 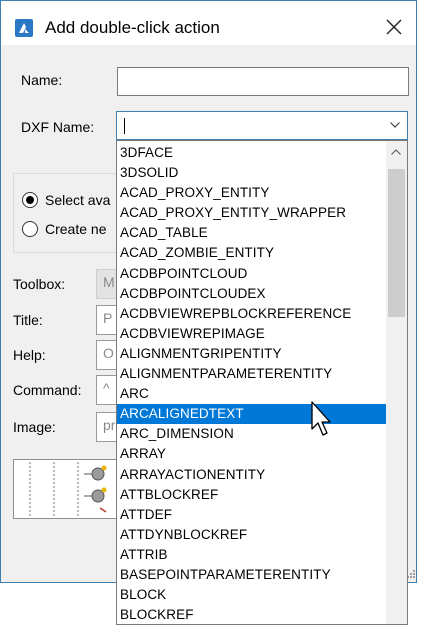 I want to click on dropdown-scrollbar, so click(x=396, y=382).